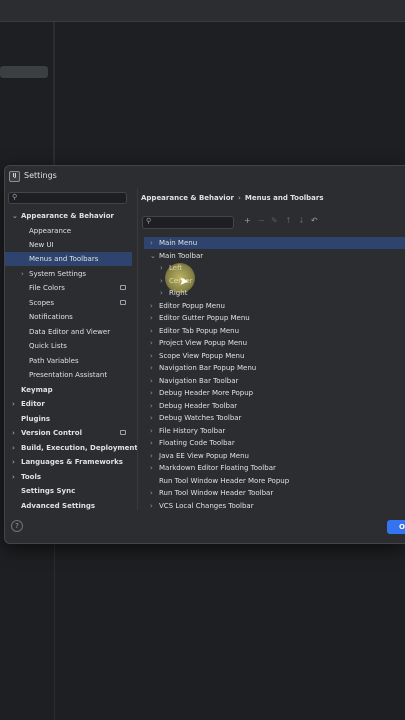  Describe the element at coordinates (274, 243) in the screenshot. I see `menu-tree-item: › Main Menu` at that location.